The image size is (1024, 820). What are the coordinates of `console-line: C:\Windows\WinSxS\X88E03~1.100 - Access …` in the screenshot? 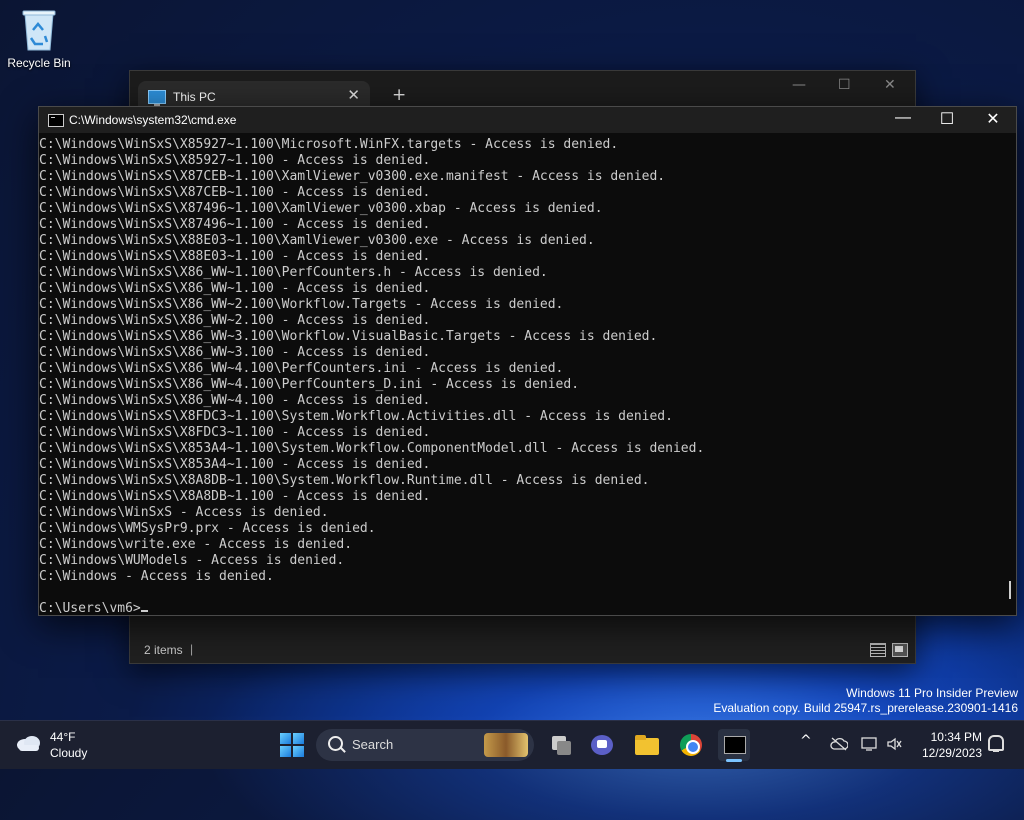 It's located at (235, 256).